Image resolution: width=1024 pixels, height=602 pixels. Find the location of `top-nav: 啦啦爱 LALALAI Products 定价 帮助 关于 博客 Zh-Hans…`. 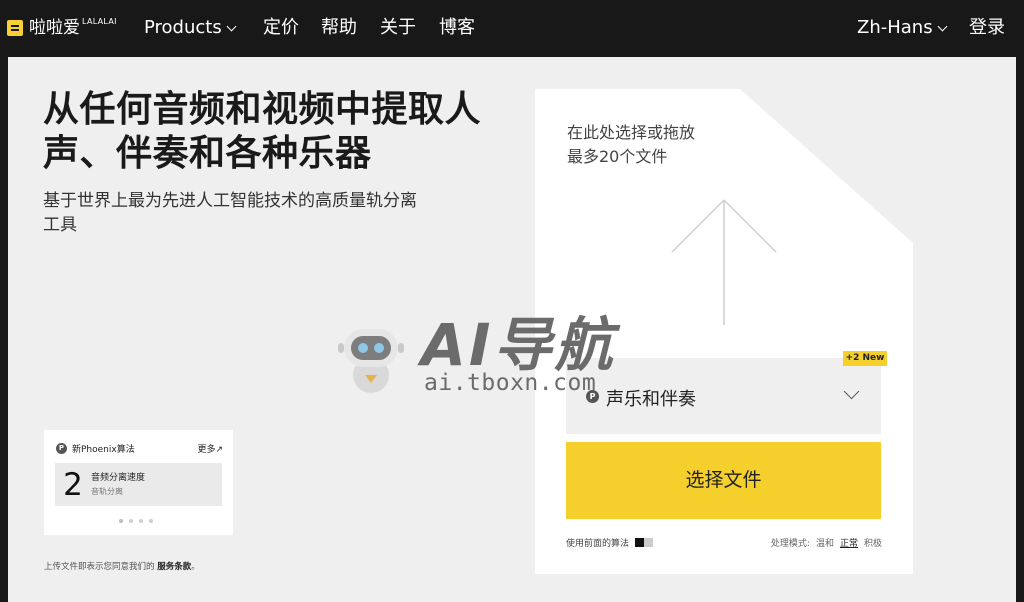

top-nav: 啦啦爱 LALALAI Products 定价 帮助 关于 博客 Zh-Hans… is located at coordinates (512, 28).